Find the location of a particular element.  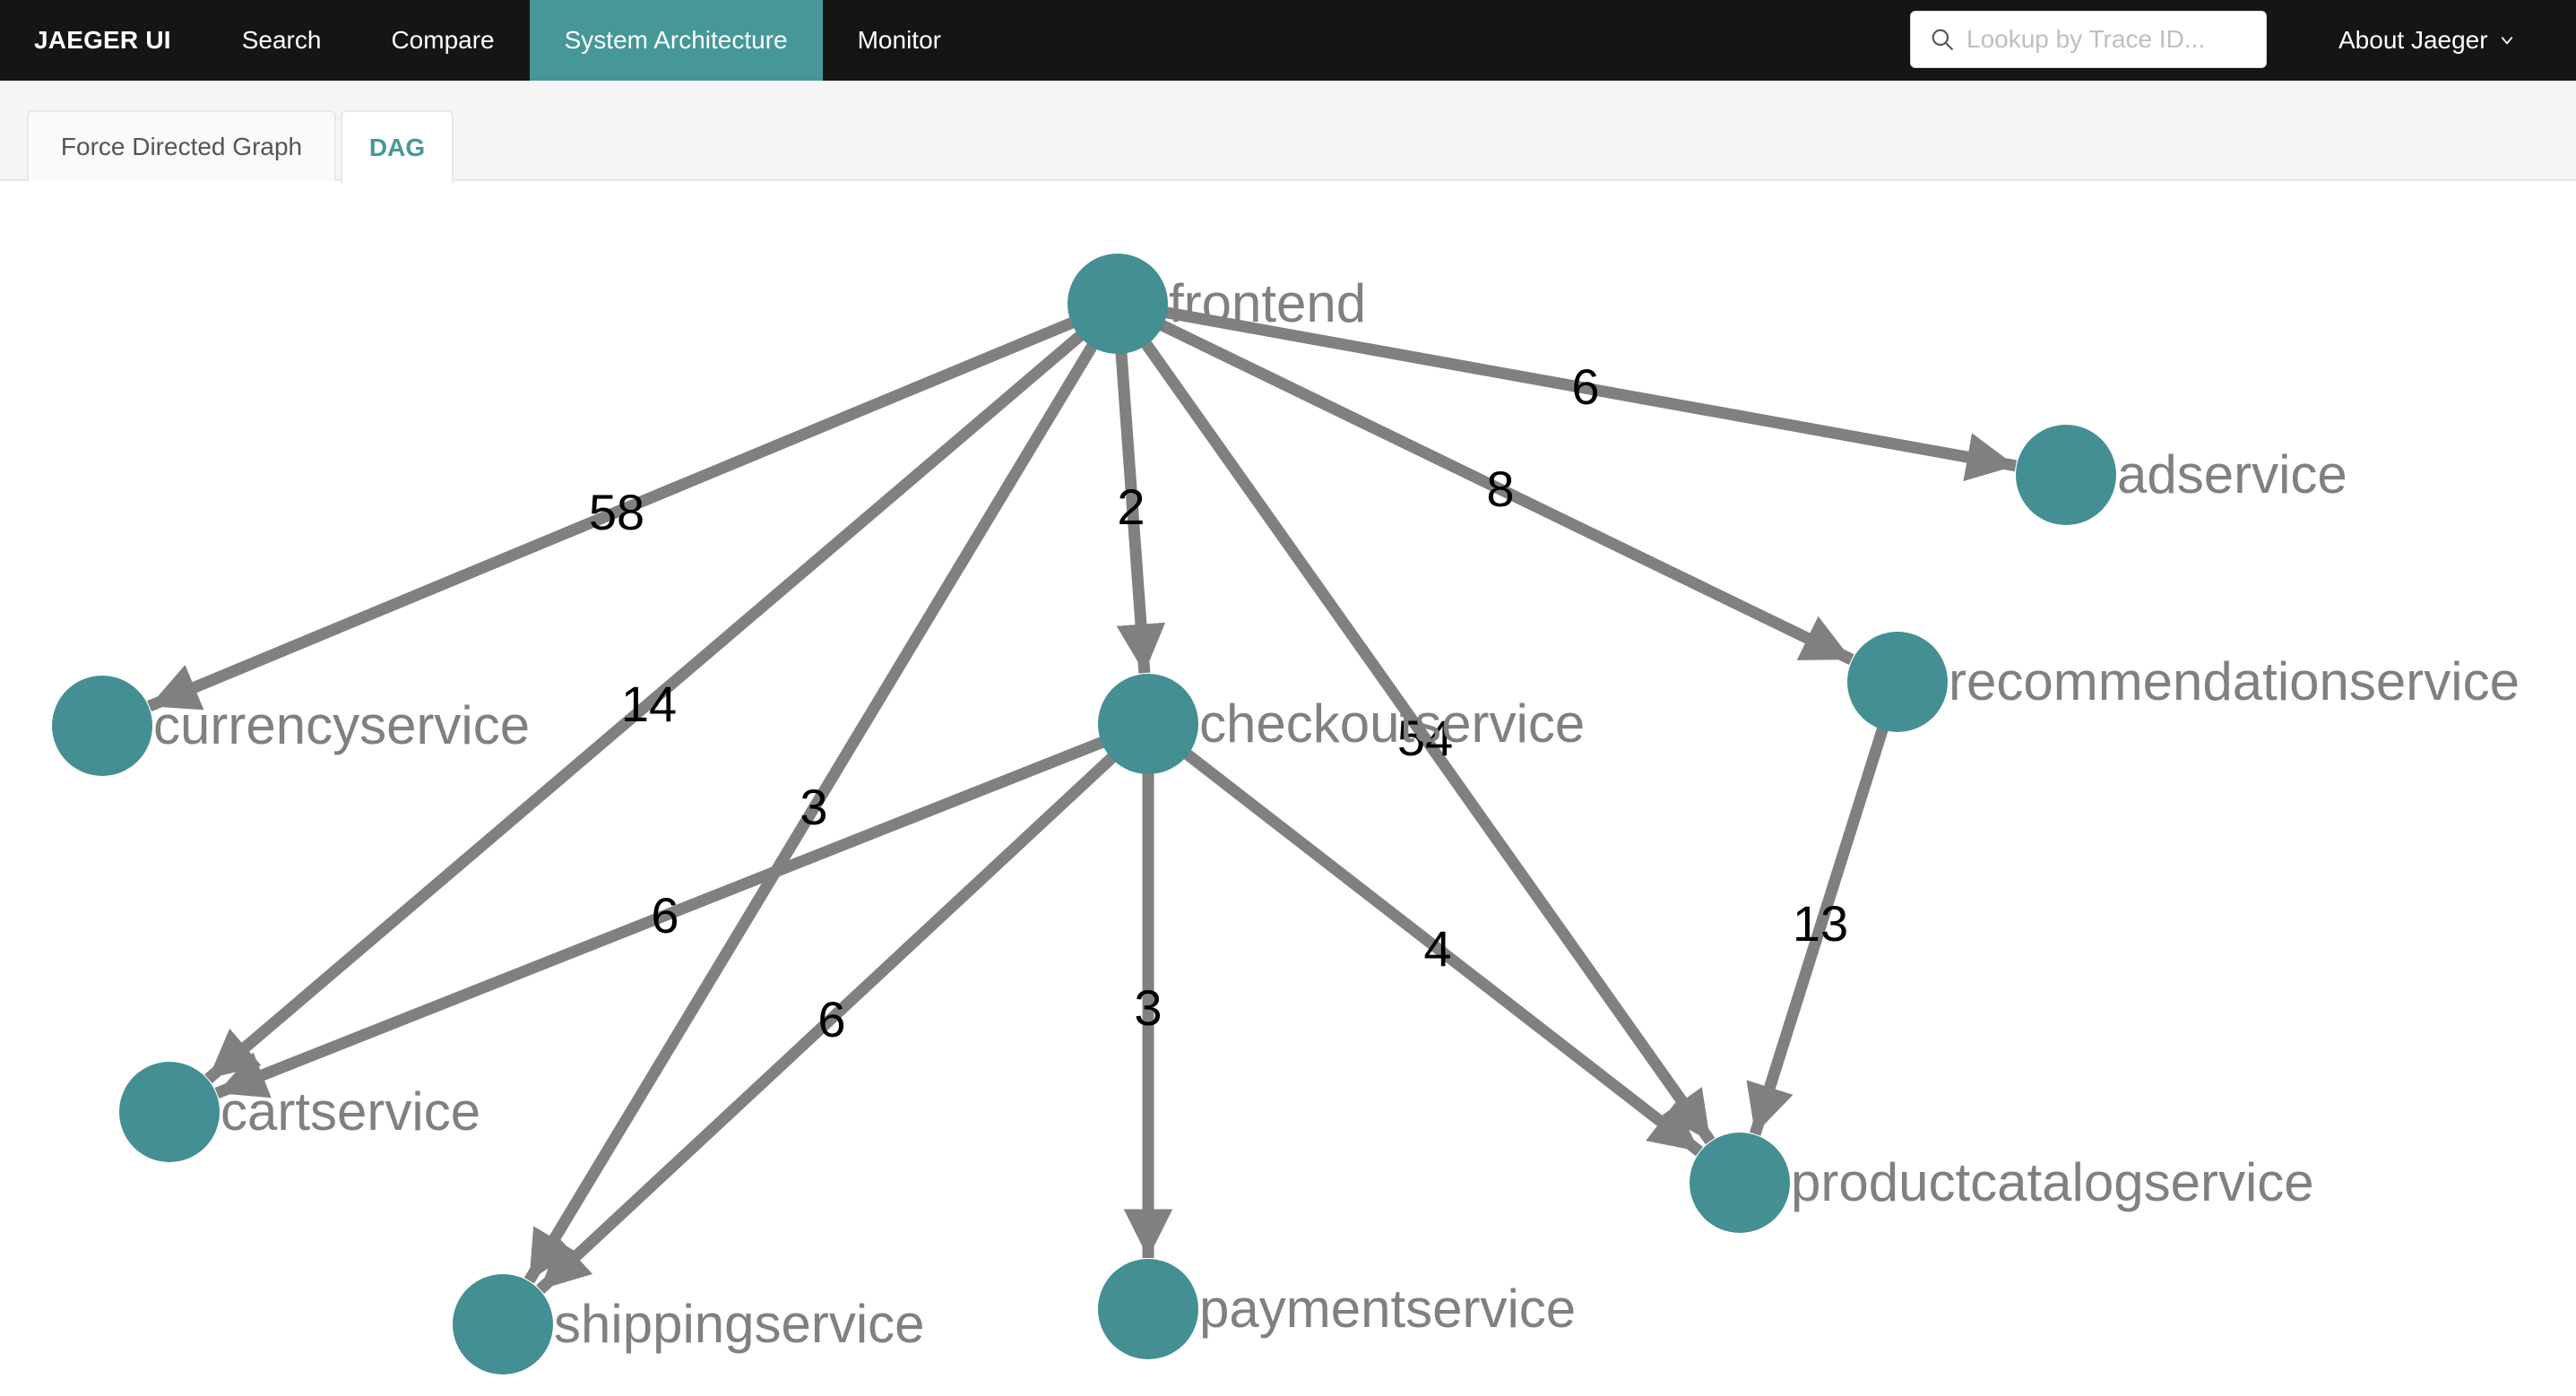

node-recommendationservice: recommendationservice is located at coordinates (2183, 682).